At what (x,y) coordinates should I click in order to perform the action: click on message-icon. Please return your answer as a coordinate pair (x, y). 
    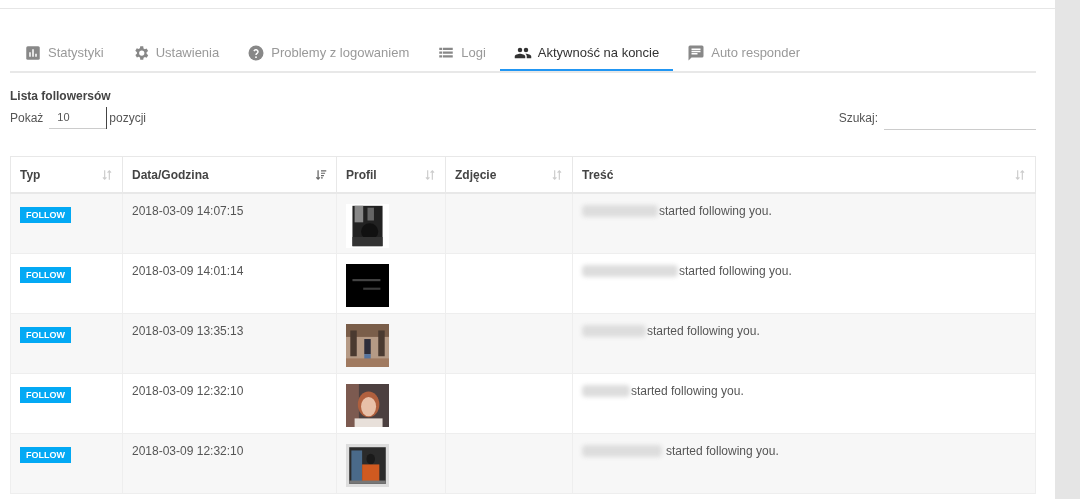
    Looking at the image, I should click on (696, 52).